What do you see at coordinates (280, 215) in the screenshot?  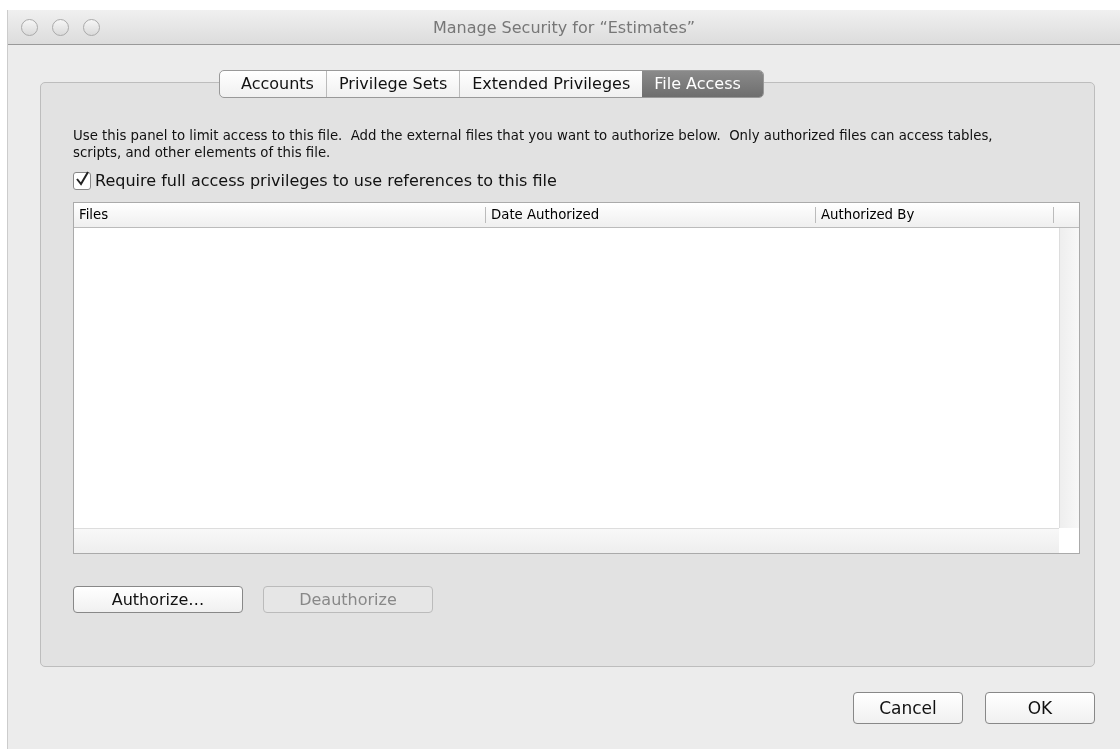 I see `column-header: Files` at bounding box center [280, 215].